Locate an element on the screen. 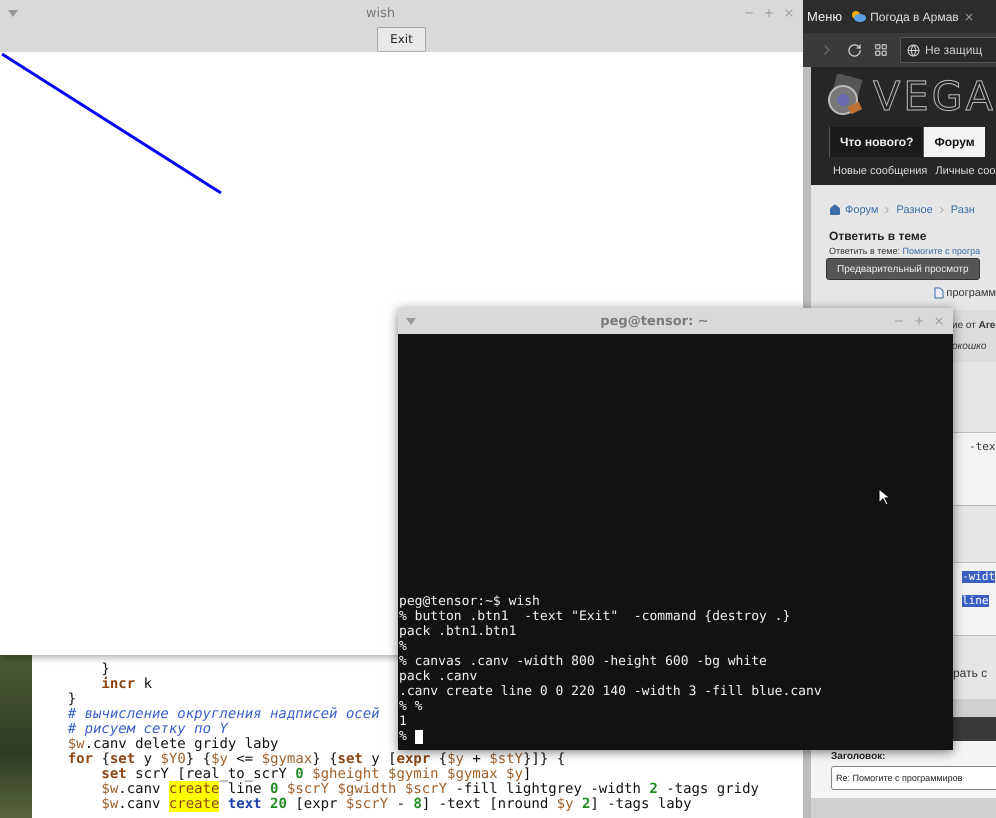 The width and height of the screenshot is (996, 818). nav-tab: Форум is located at coordinates (954, 142).